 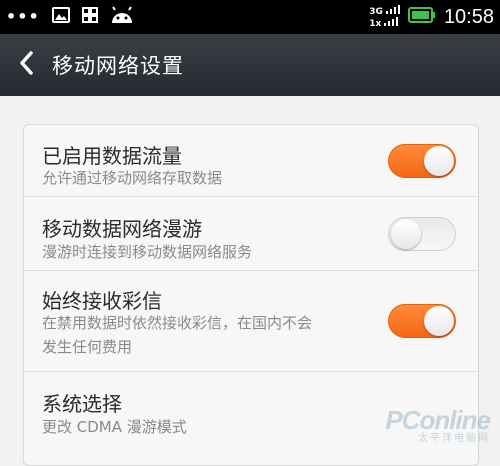 What do you see at coordinates (251, 161) in the screenshot?
I see `setting-row-data-enabled: 已启用数据流量 允许通过移动网络存取数据` at bounding box center [251, 161].